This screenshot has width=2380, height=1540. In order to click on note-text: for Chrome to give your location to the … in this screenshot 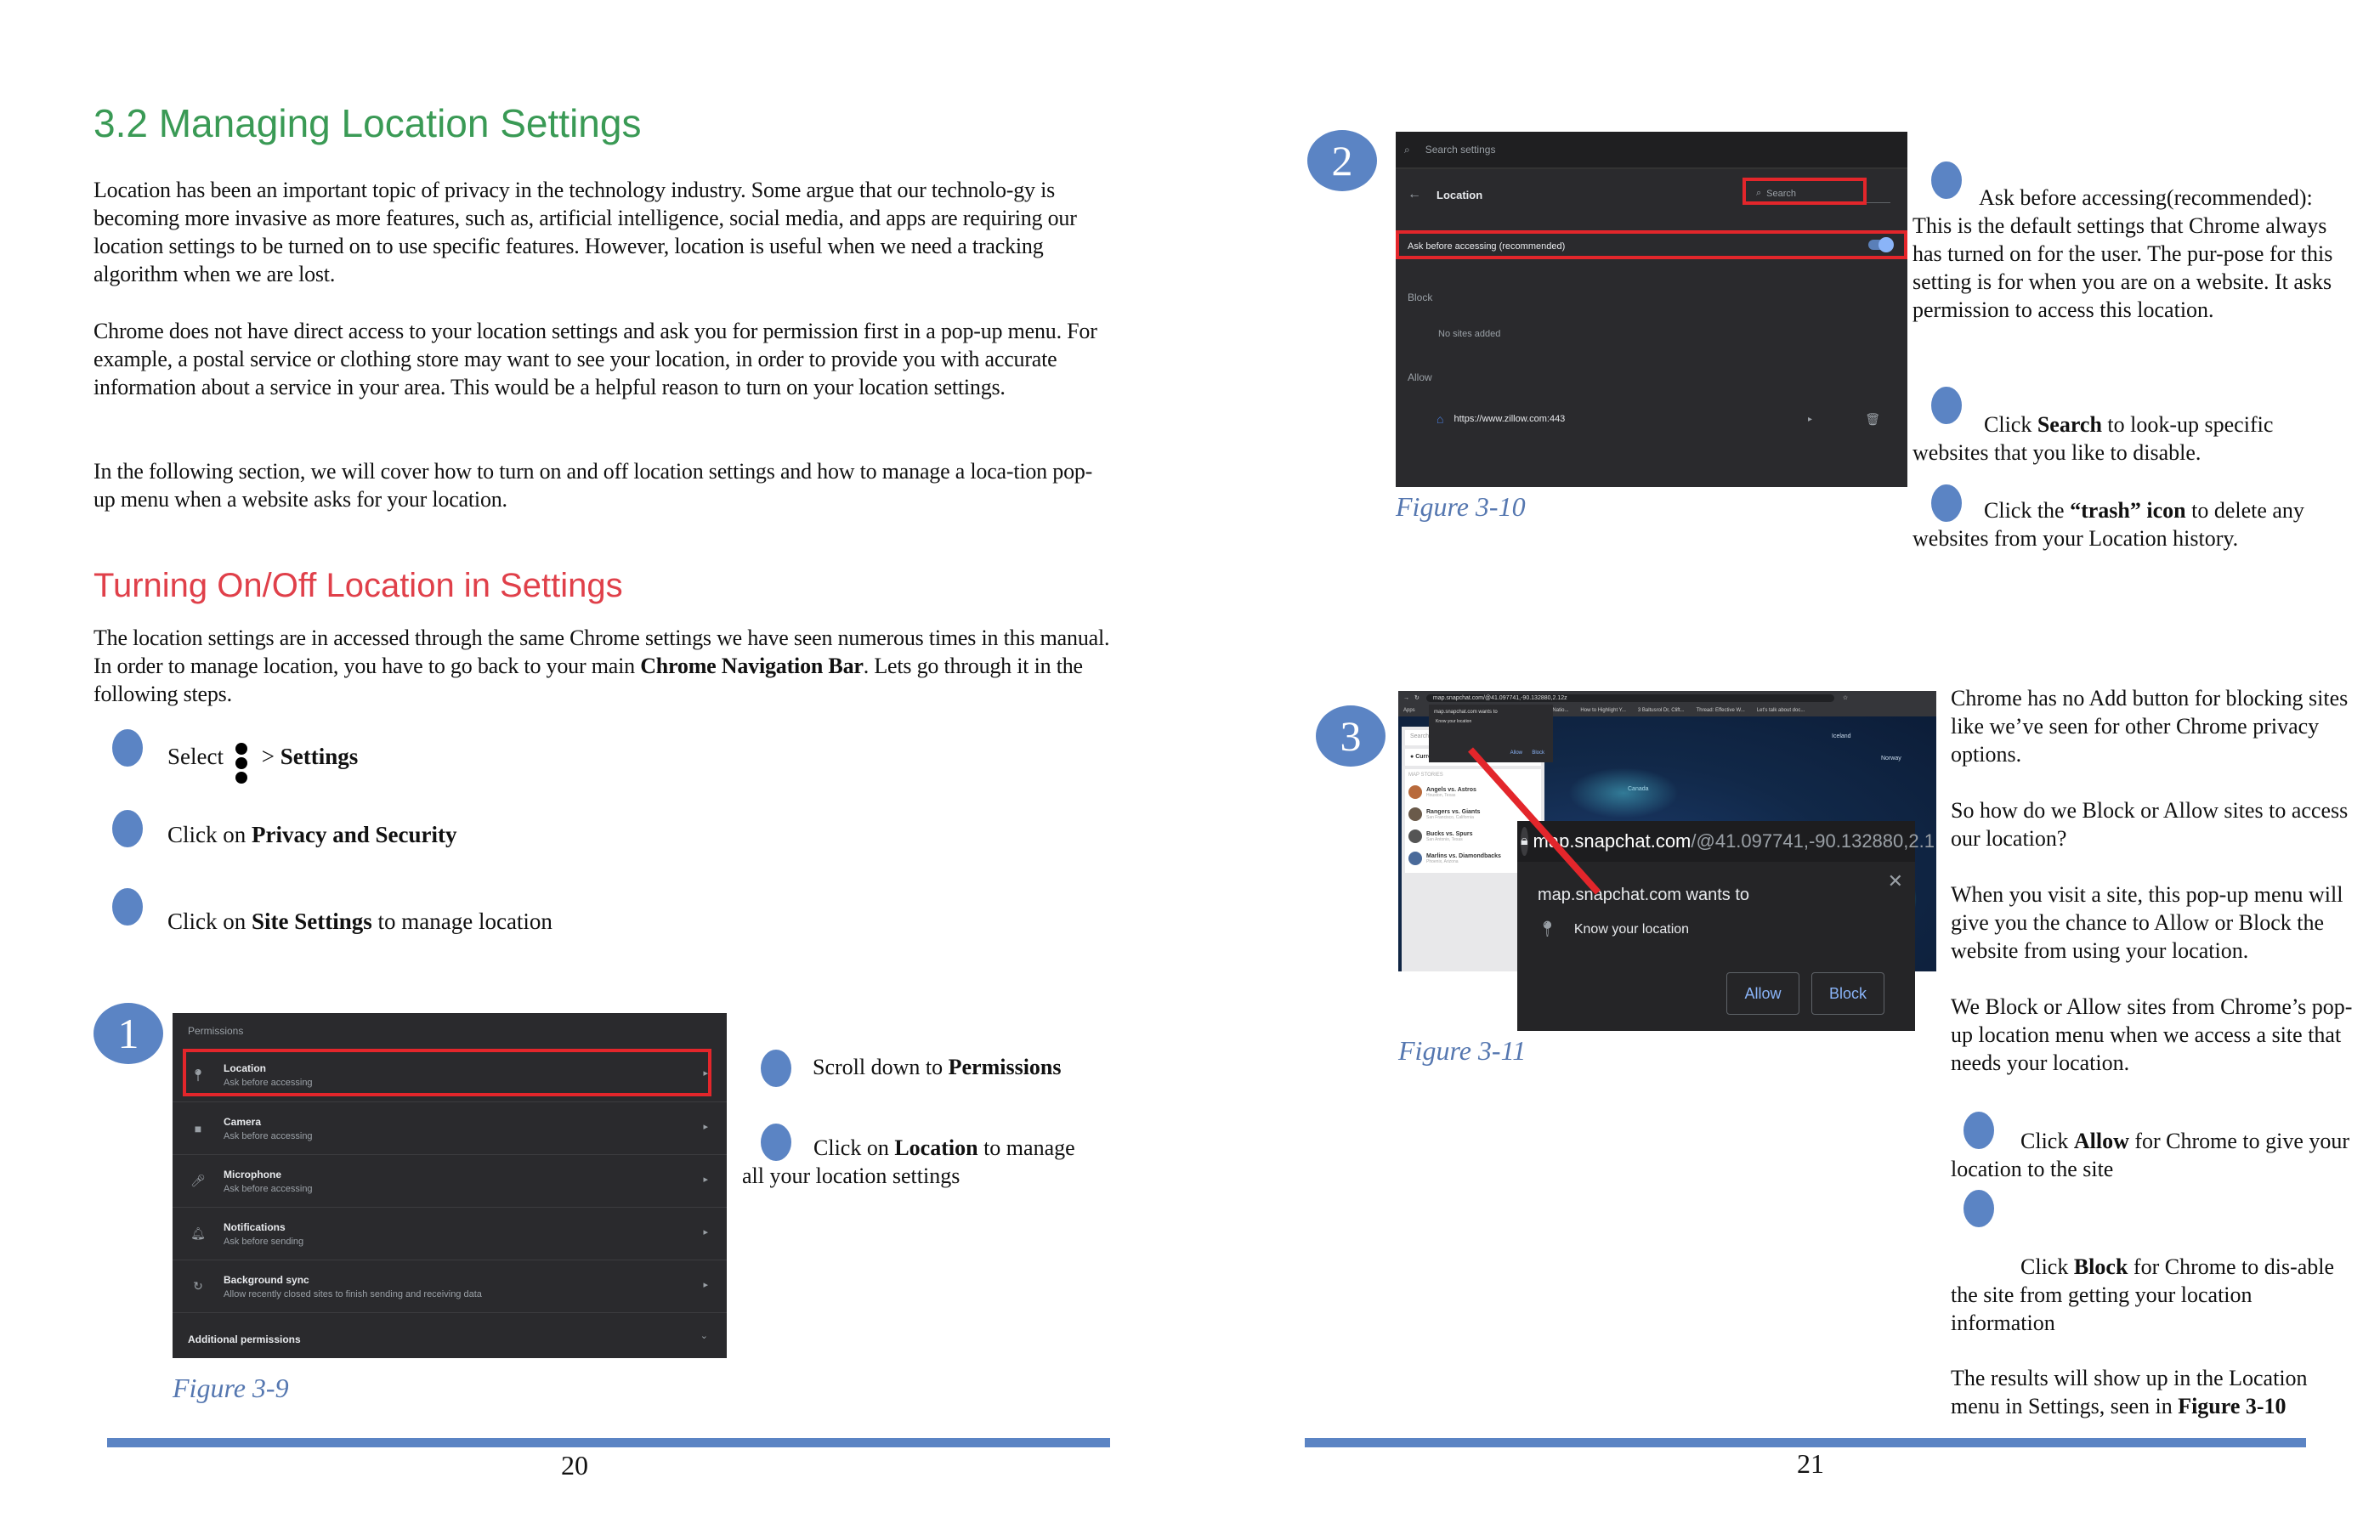, I will do `click(2150, 1155)`.